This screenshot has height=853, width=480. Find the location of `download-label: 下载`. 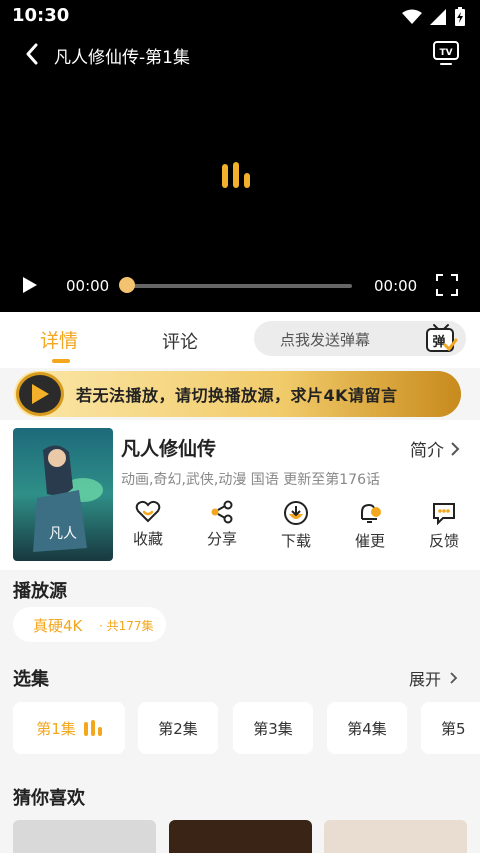

download-label: 下载 is located at coordinates (295, 541).